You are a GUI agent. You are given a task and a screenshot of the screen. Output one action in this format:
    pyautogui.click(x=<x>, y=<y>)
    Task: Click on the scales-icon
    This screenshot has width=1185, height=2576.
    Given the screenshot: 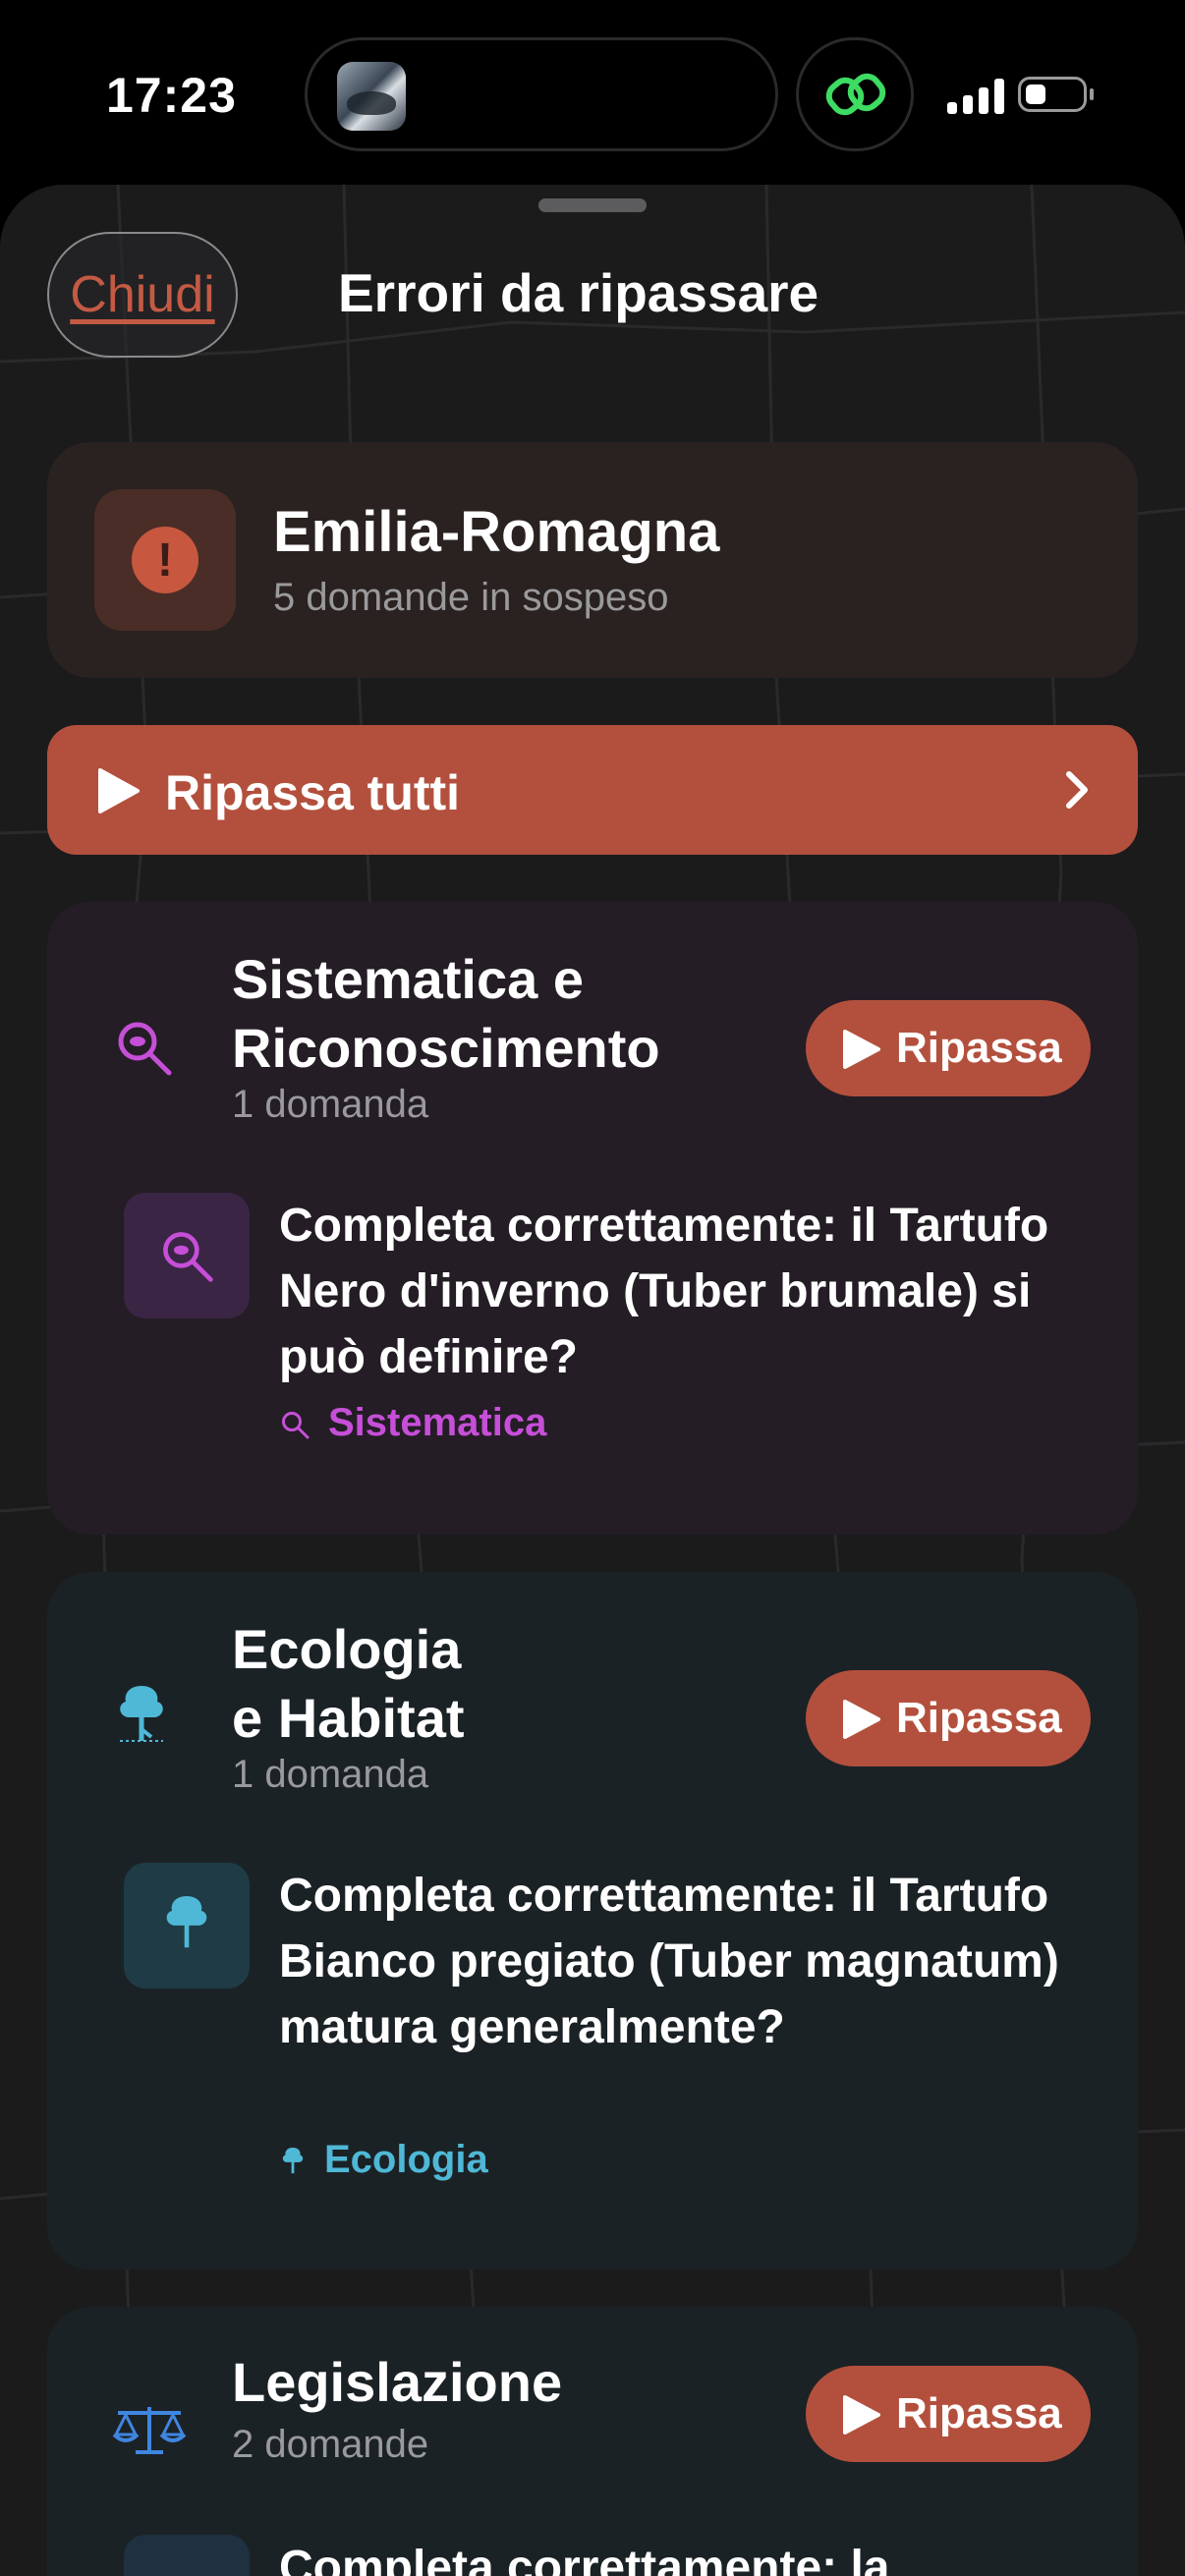 What is the action you would take?
    pyautogui.click(x=150, y=2430)
    